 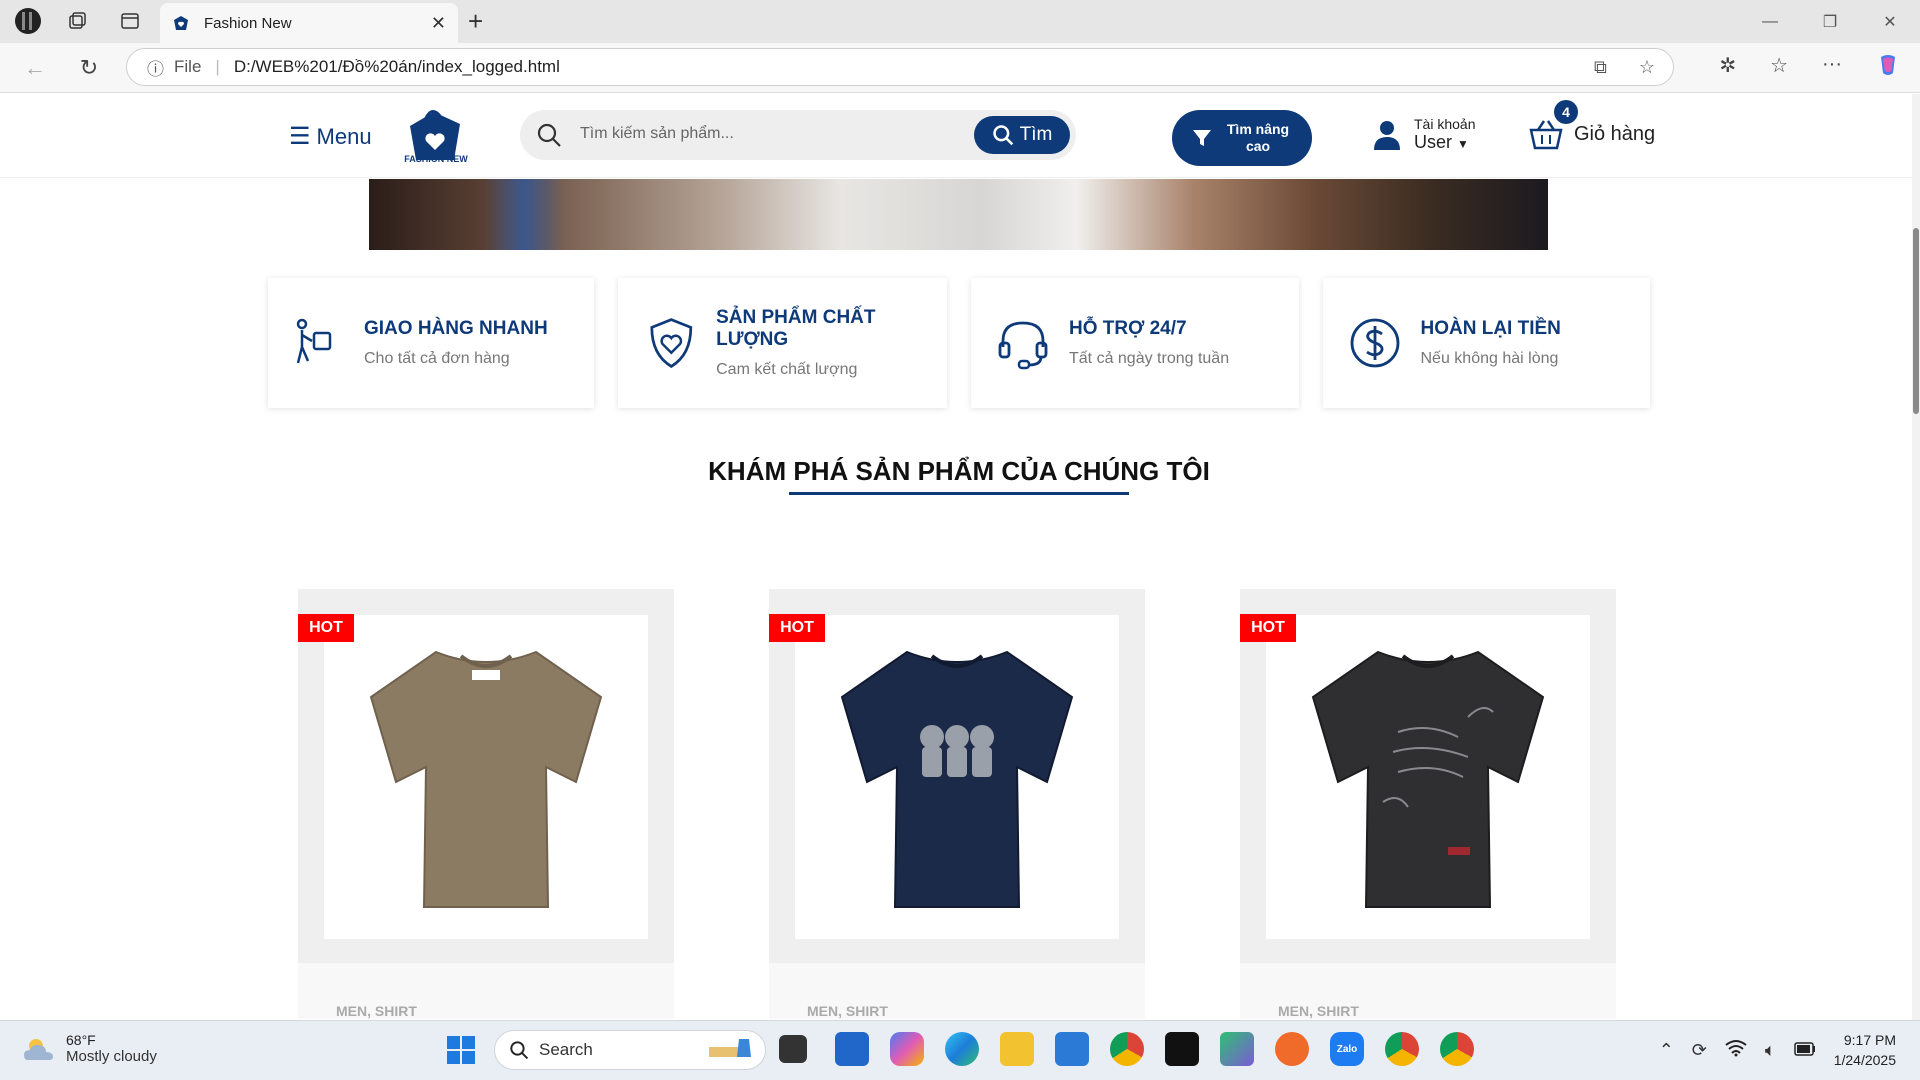 What do you see at coordinates (1127, 1049) in the screenshot?
I see `chrome-icon` at bounding box center [1127, 1049].